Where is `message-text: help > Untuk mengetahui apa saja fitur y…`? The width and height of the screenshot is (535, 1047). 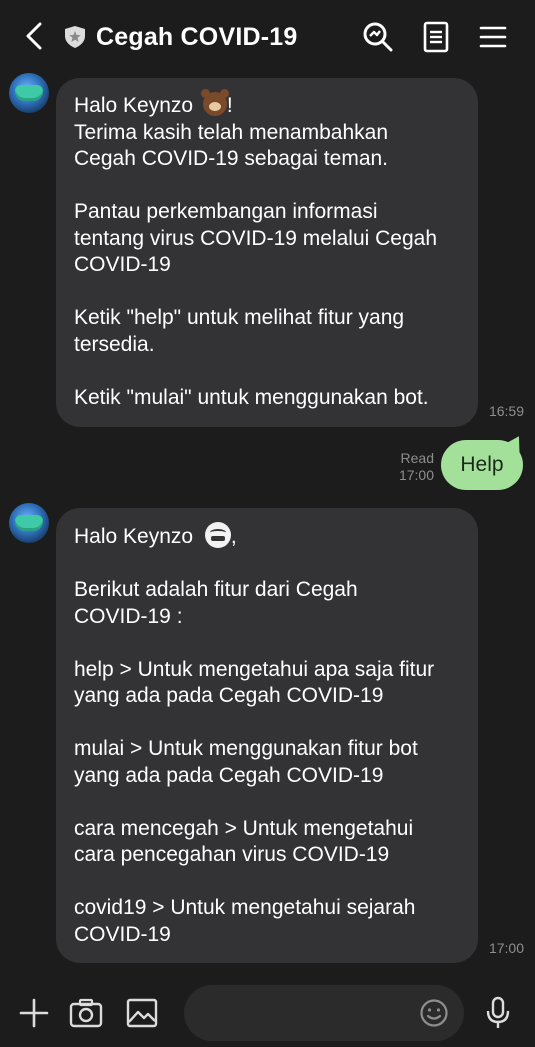
message-text: help > Untuk mengetahui apa saja fitur y… is located at coordinates (254, 682).